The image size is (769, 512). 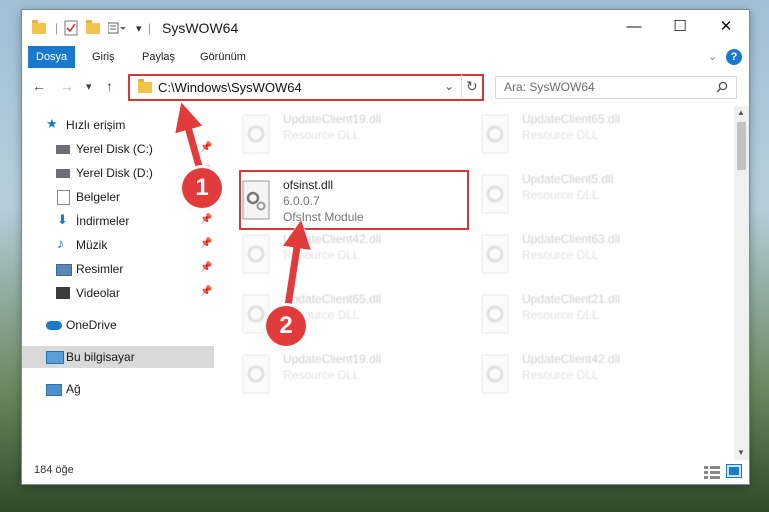 I want to click on step-badge-1: 1, so click(x=202, y=188).